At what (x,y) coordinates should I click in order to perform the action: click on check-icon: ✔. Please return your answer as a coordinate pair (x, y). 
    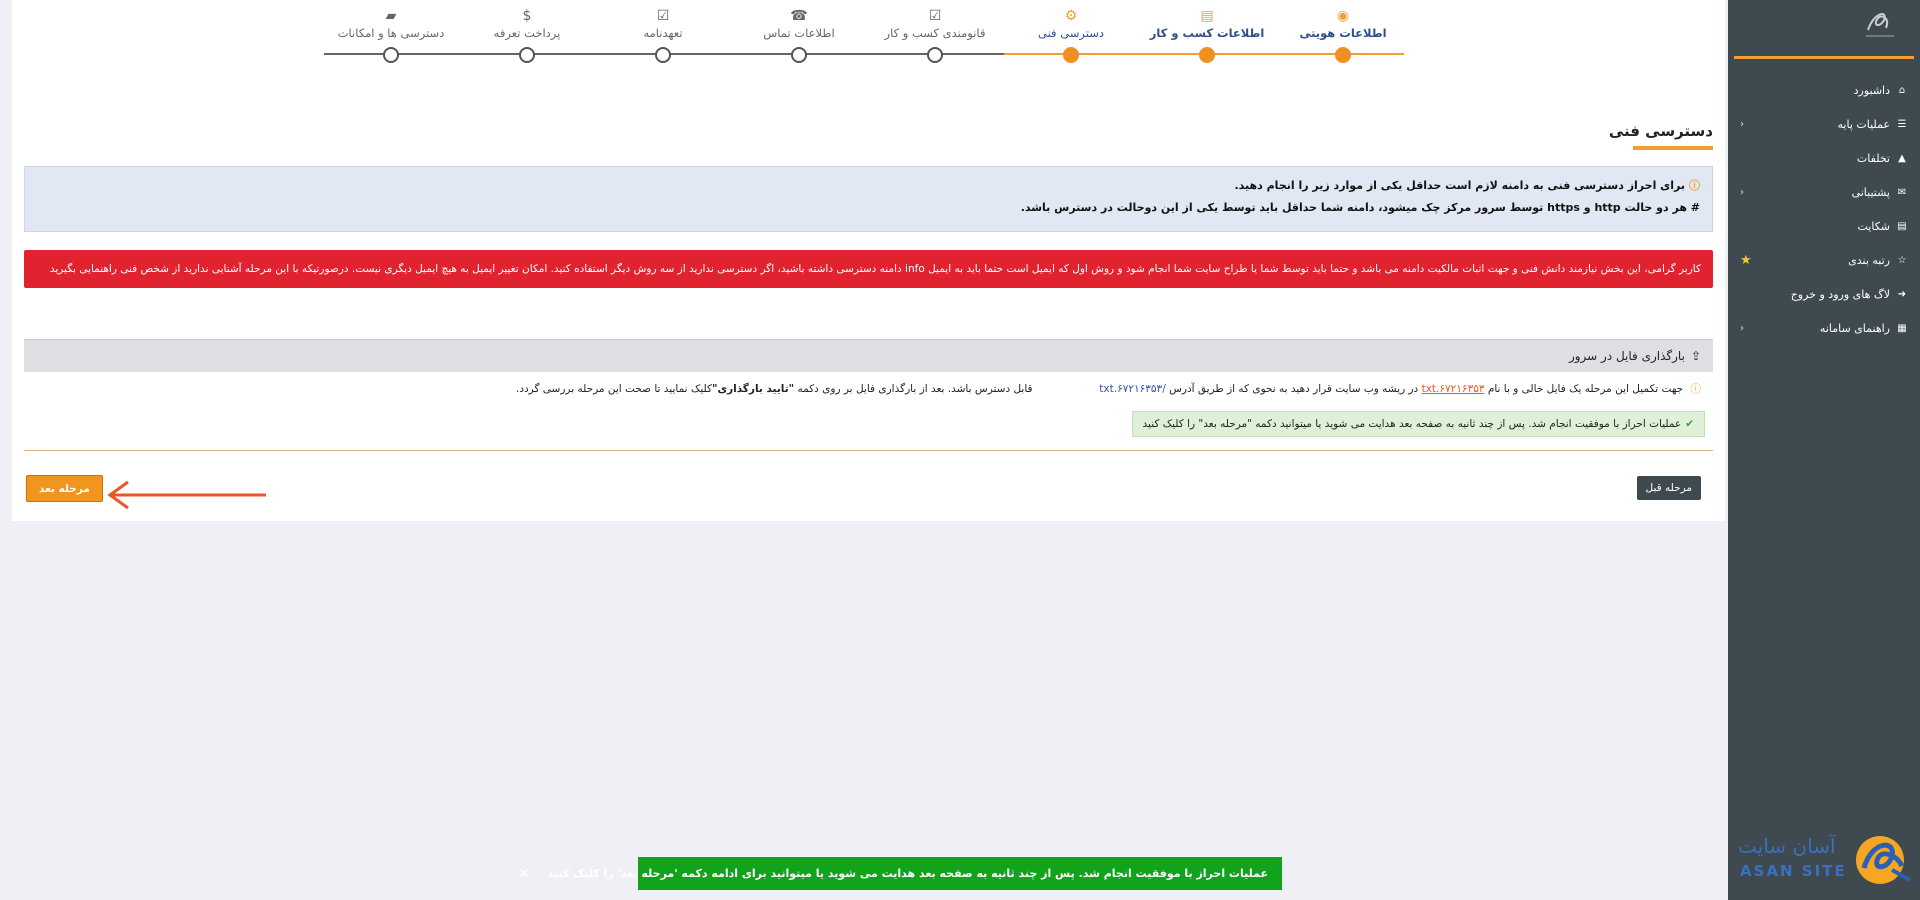
    Looking at the image, I should click on (1689, 424).